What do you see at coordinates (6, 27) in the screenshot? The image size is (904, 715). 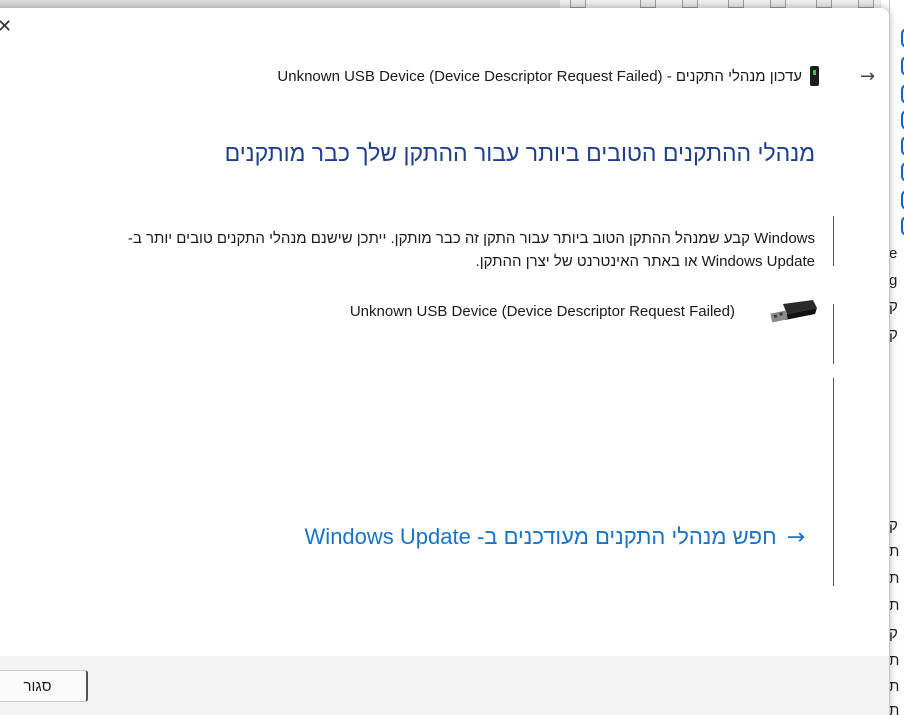 I see `close-icon: ✕` at bounding box center [6, 27].